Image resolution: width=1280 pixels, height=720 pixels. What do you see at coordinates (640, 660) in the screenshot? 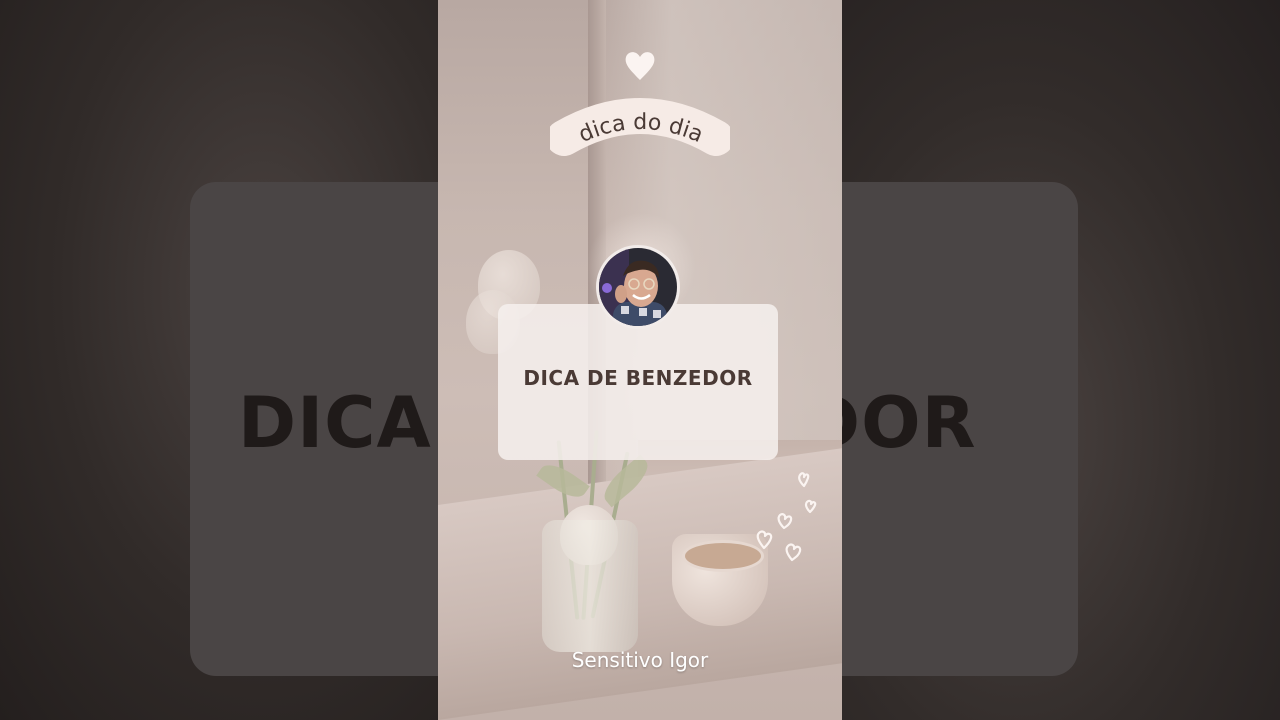
I see `author-name: Sensitivo Igor` at bounding box center [640, 660].